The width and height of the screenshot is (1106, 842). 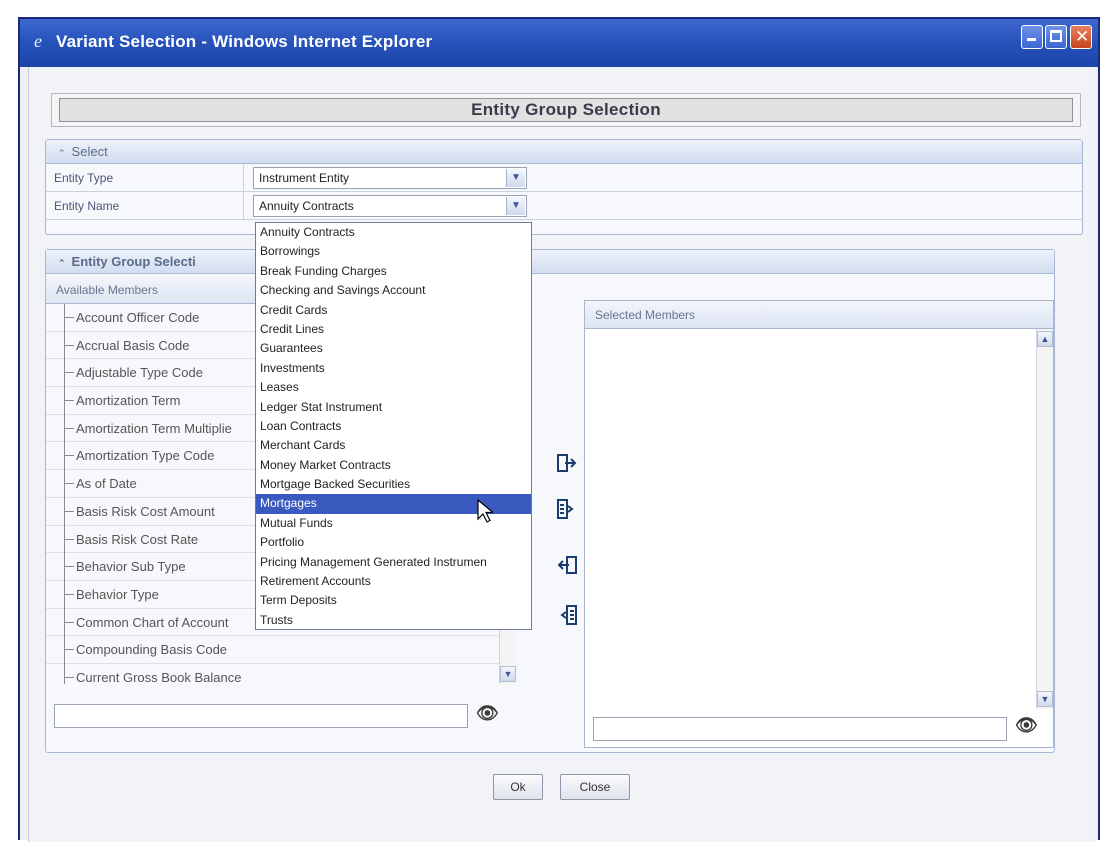 What do you see at coordinates (393, 251) in the screenshot?
I see `dropdown-option: Borrowings` at bounding box center [393, 251].